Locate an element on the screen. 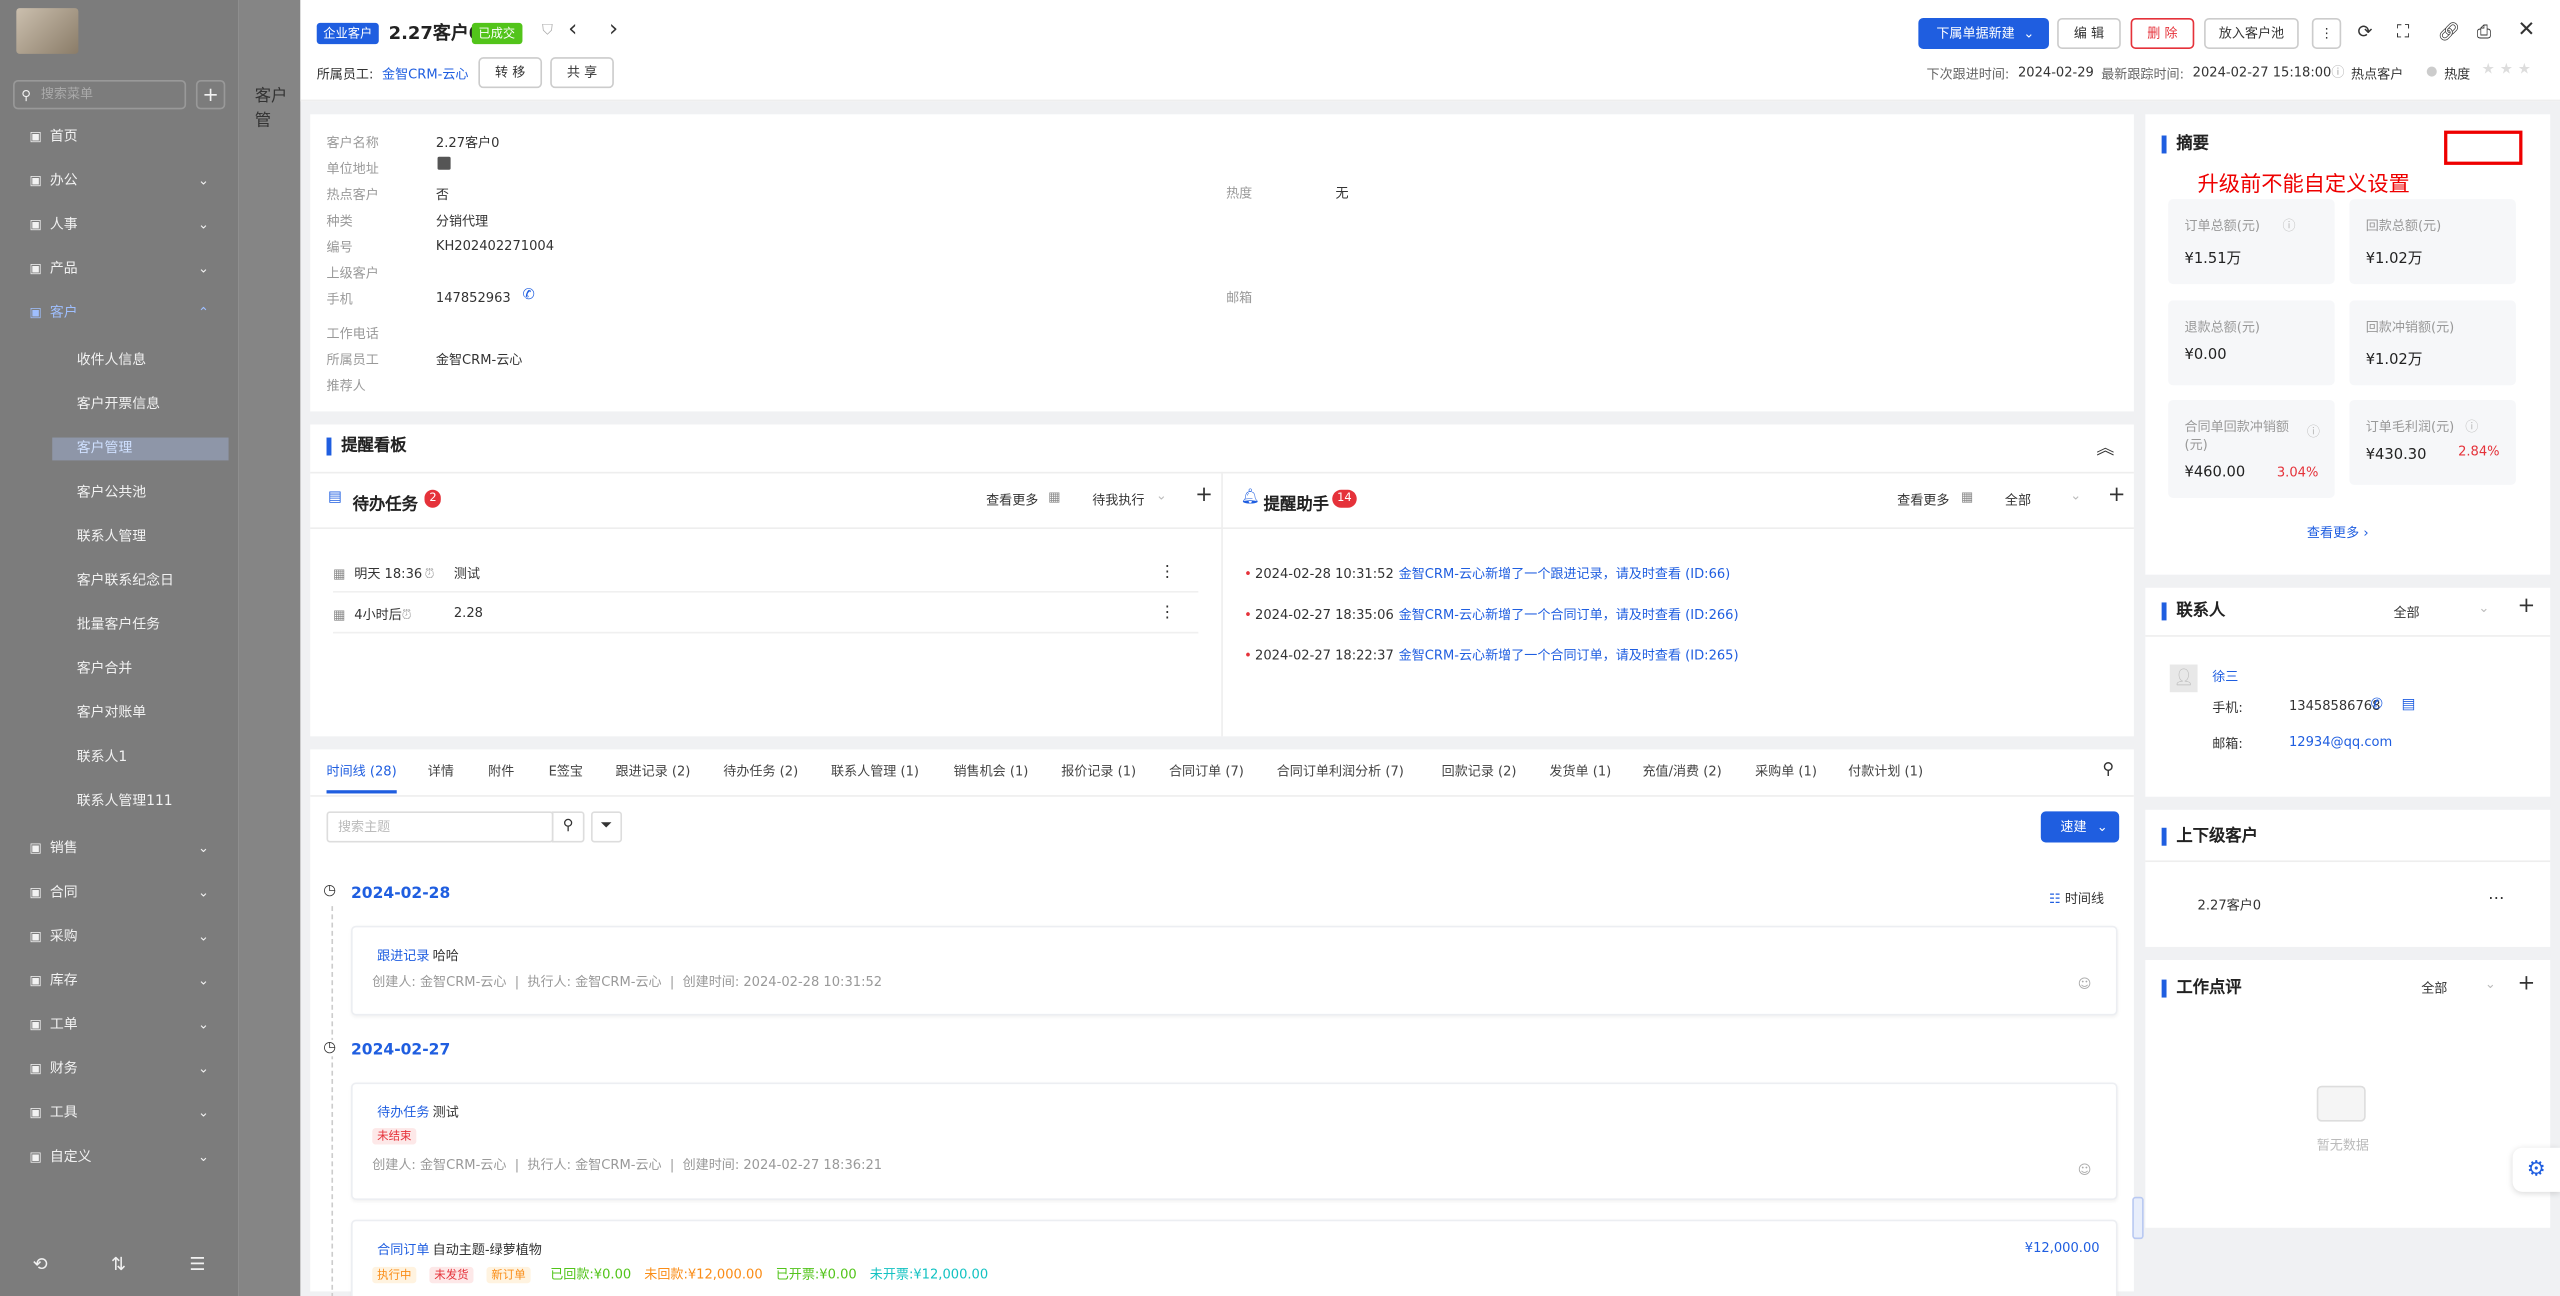  share-button: 共 享 is located at coordinates (582, 73).